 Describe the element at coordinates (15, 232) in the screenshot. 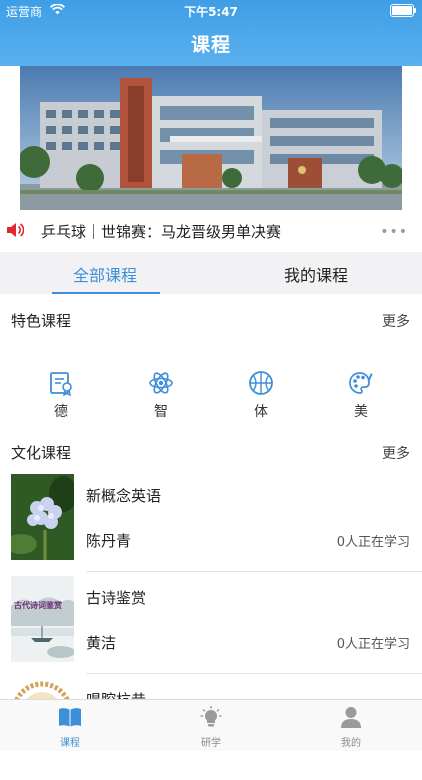

I see `speaker-icon` at that location.